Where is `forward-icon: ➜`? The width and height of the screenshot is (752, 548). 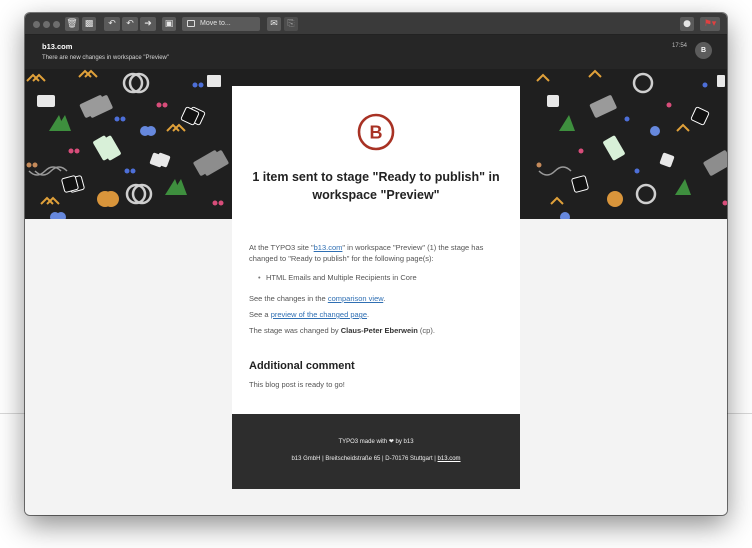 forward-icon: ➜ is located at coordinates (148, 24).